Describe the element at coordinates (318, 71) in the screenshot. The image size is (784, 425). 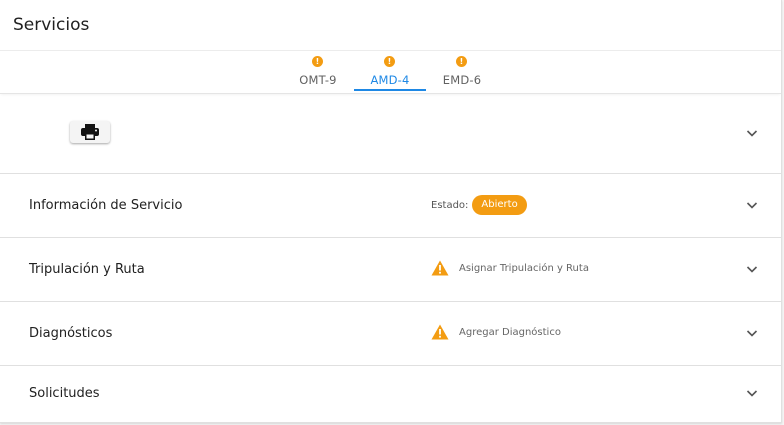
I see `tab-omt-9: ! OMT-9` at that location.